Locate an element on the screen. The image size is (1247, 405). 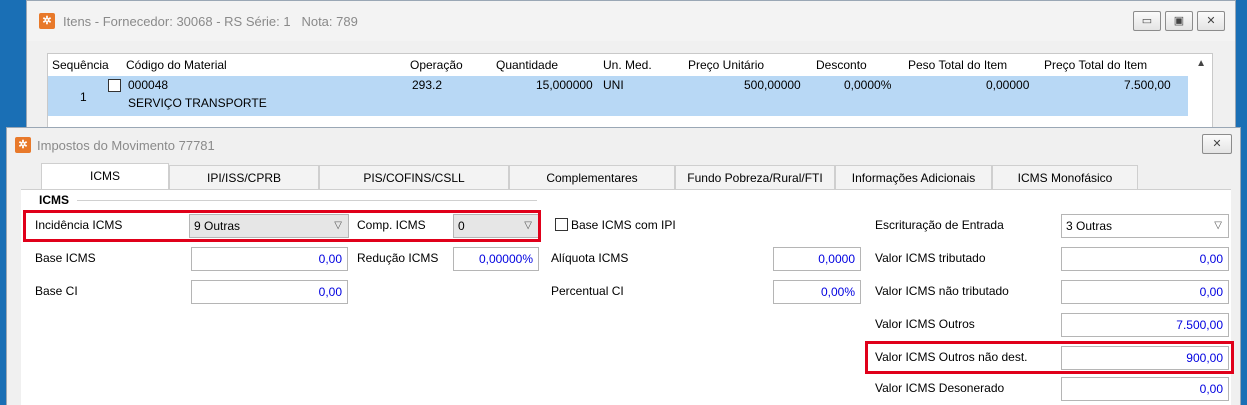
row-codigo: 000048 is located at coordinates (148, 85).